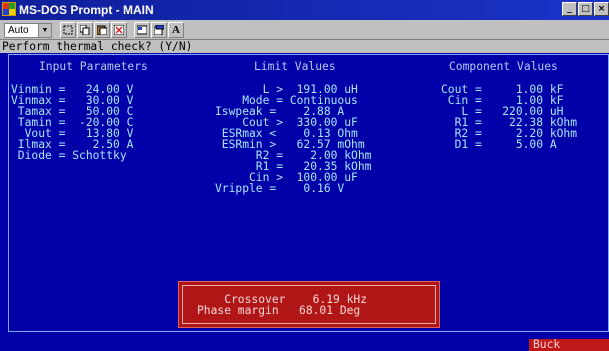  What do you see at coordinates (304, 47) in the screenshot?
I see `prompt-line: Perform thermal check? (Y/N)` at bounding box center [304, 47].